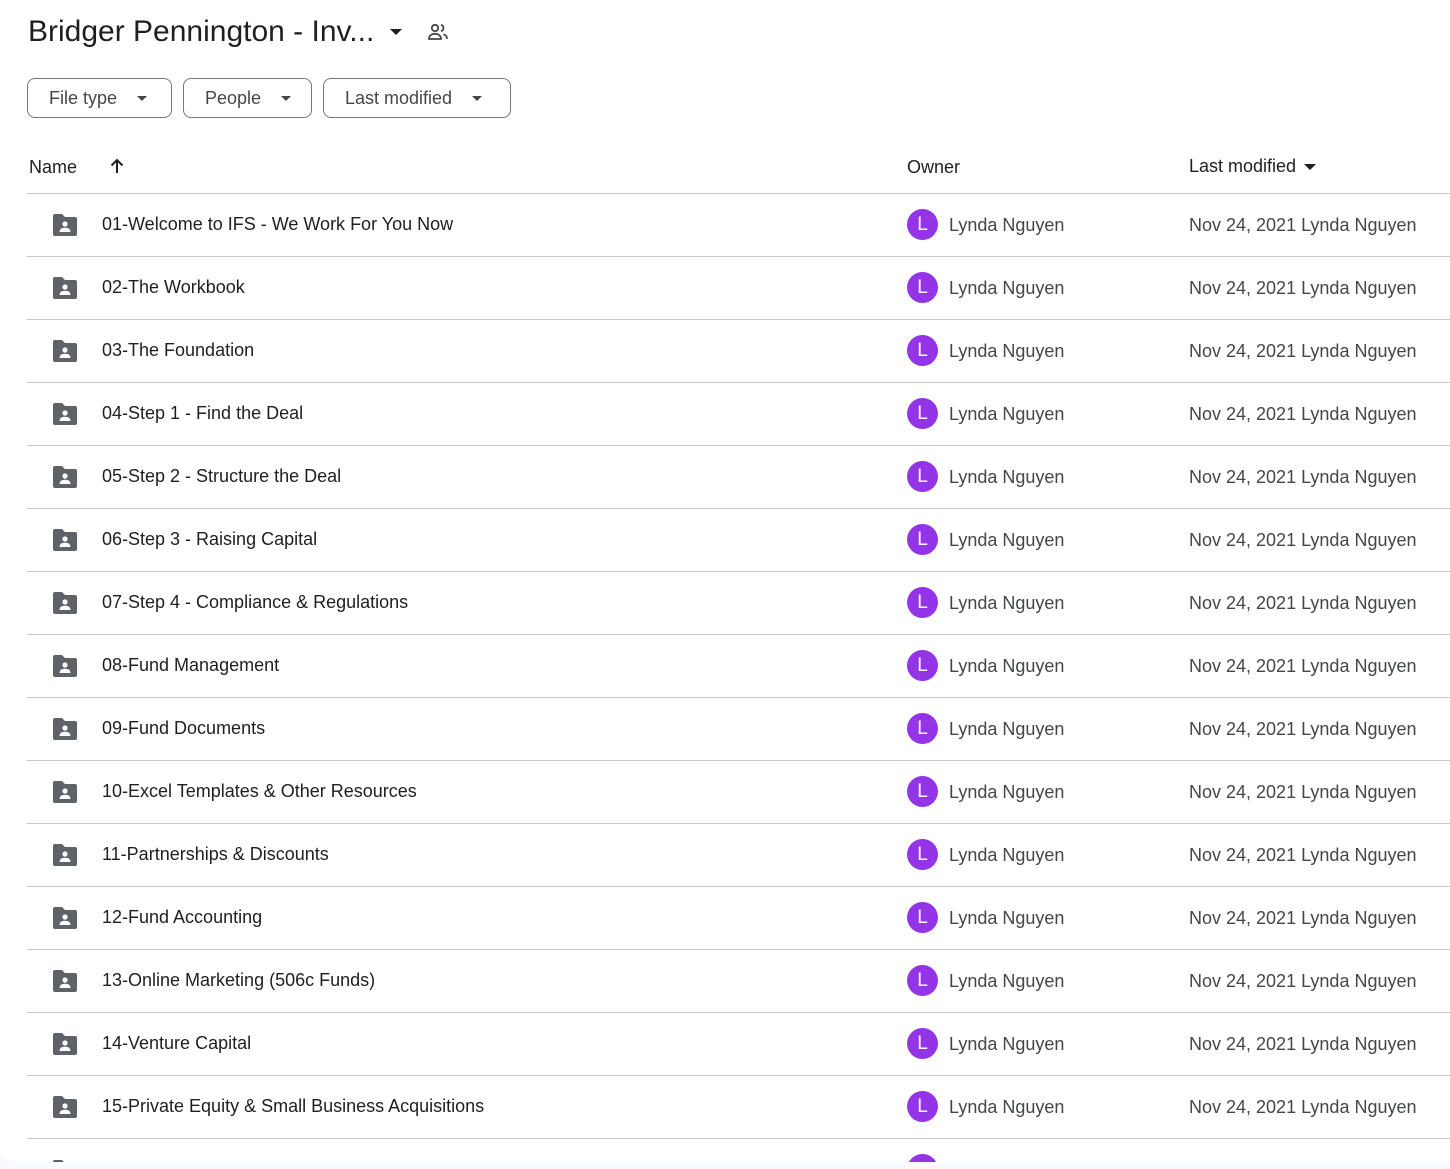  Describe the element at coordinates (922, 1158) in the screenshot. I see `avatar` at that location.